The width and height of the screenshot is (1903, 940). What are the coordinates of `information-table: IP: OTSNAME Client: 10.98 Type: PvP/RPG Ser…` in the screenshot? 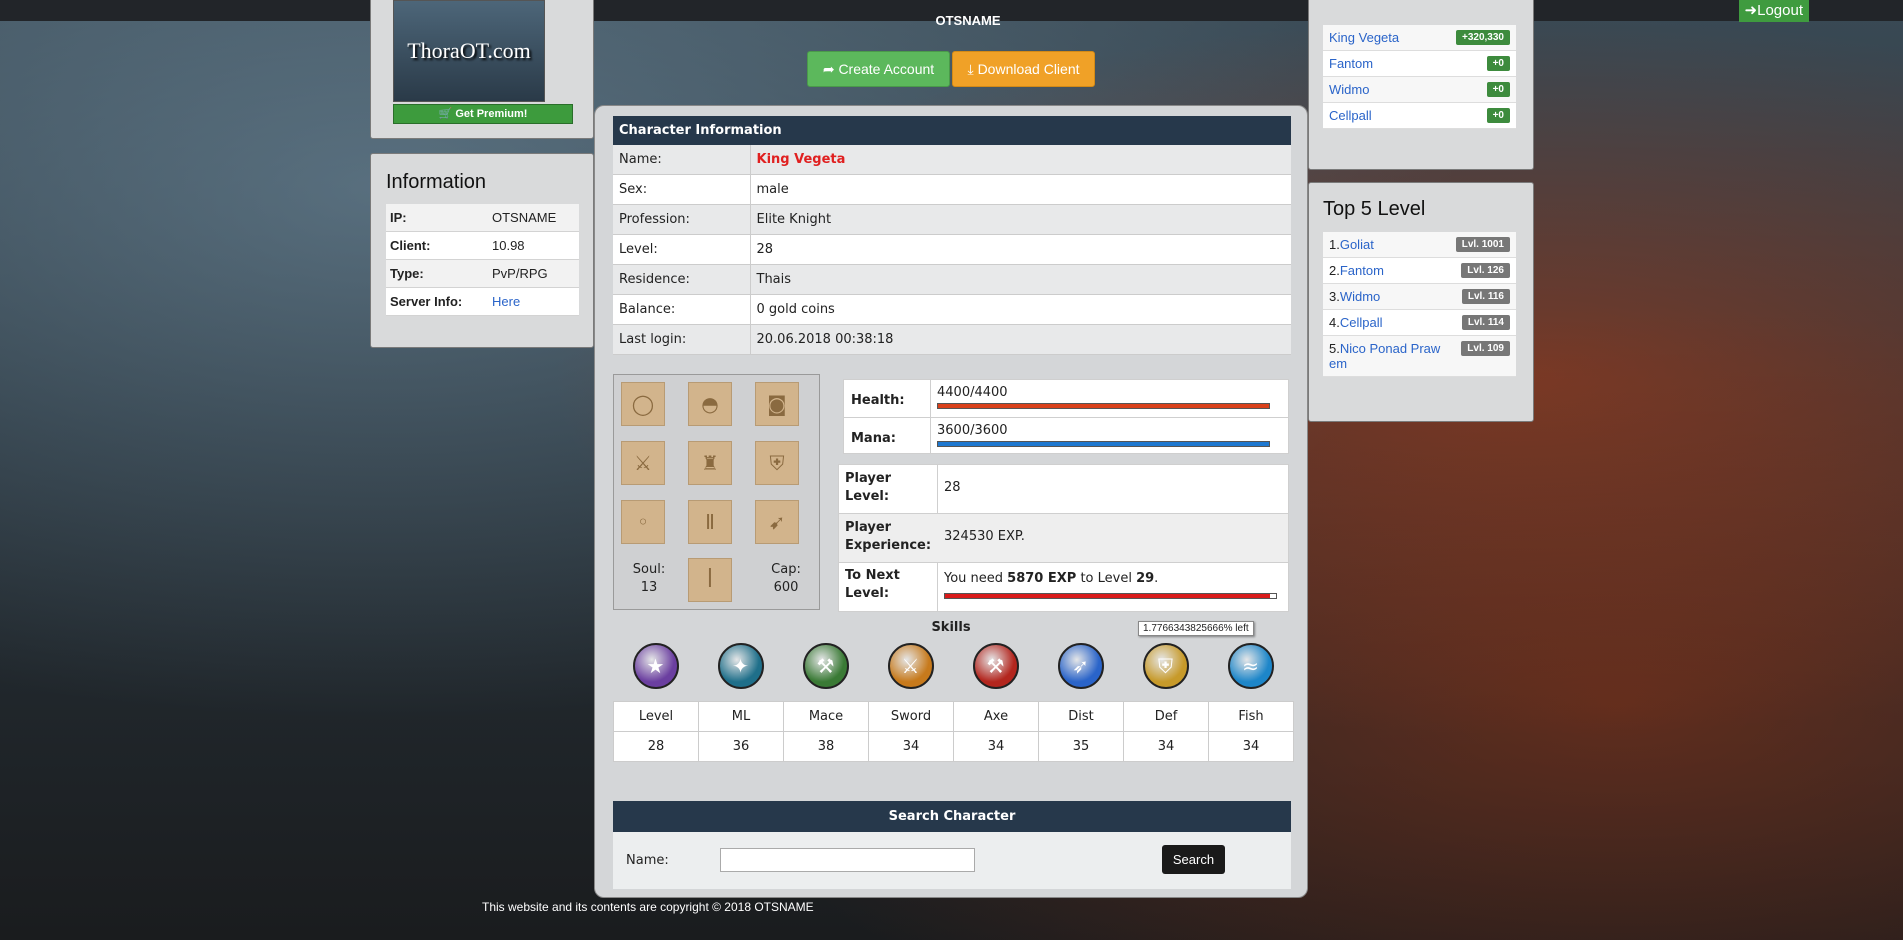 It's located at (482, 260).